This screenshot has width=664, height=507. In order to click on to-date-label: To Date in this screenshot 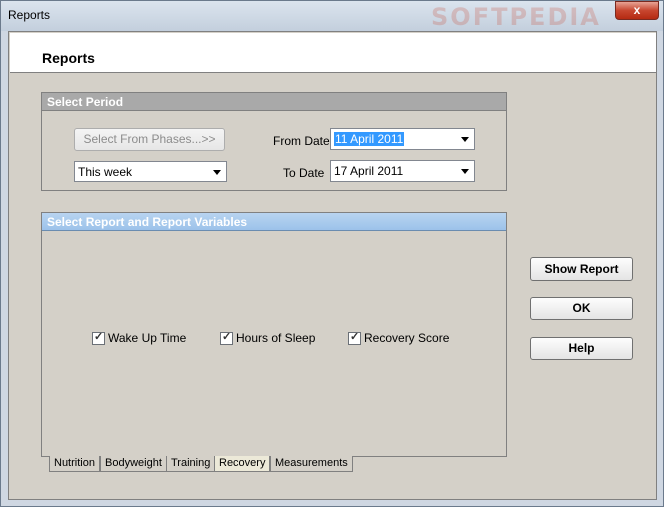, I will do `click(304, 173)`.